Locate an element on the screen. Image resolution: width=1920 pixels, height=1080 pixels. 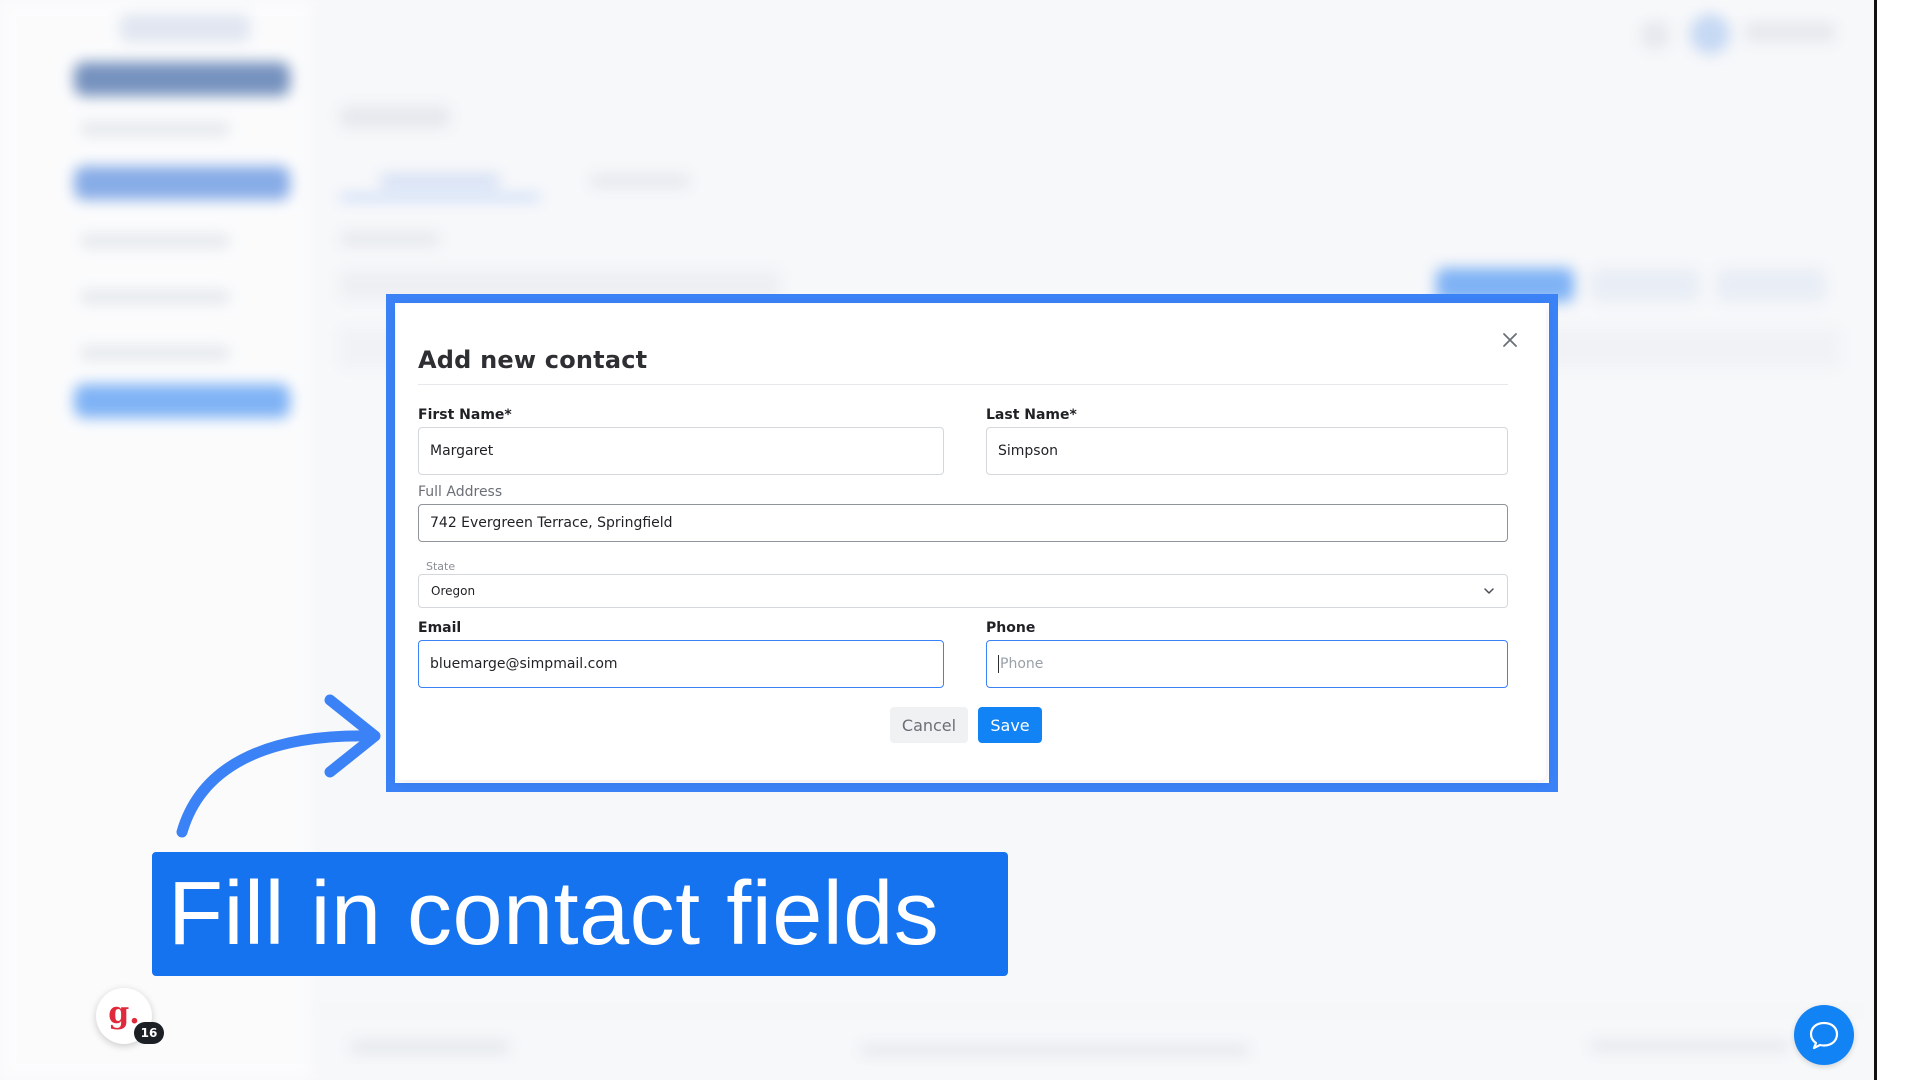
footer-links is located at coordinates (1690, 1046).